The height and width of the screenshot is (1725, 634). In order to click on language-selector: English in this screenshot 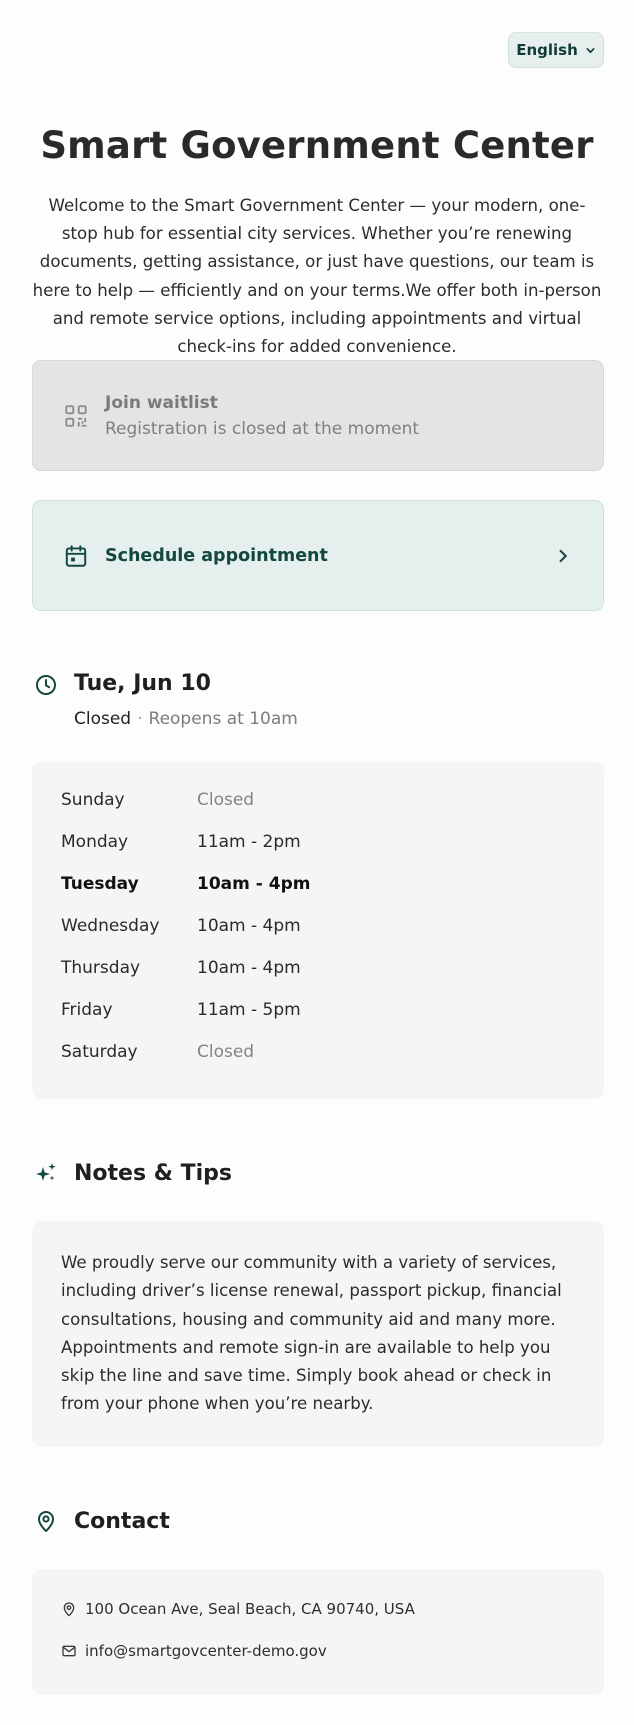, I will do `click(556, 50)`.